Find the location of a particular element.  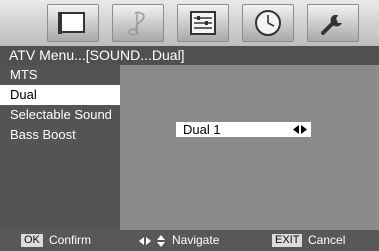

sound-tile is located at coordinates (138, 23).